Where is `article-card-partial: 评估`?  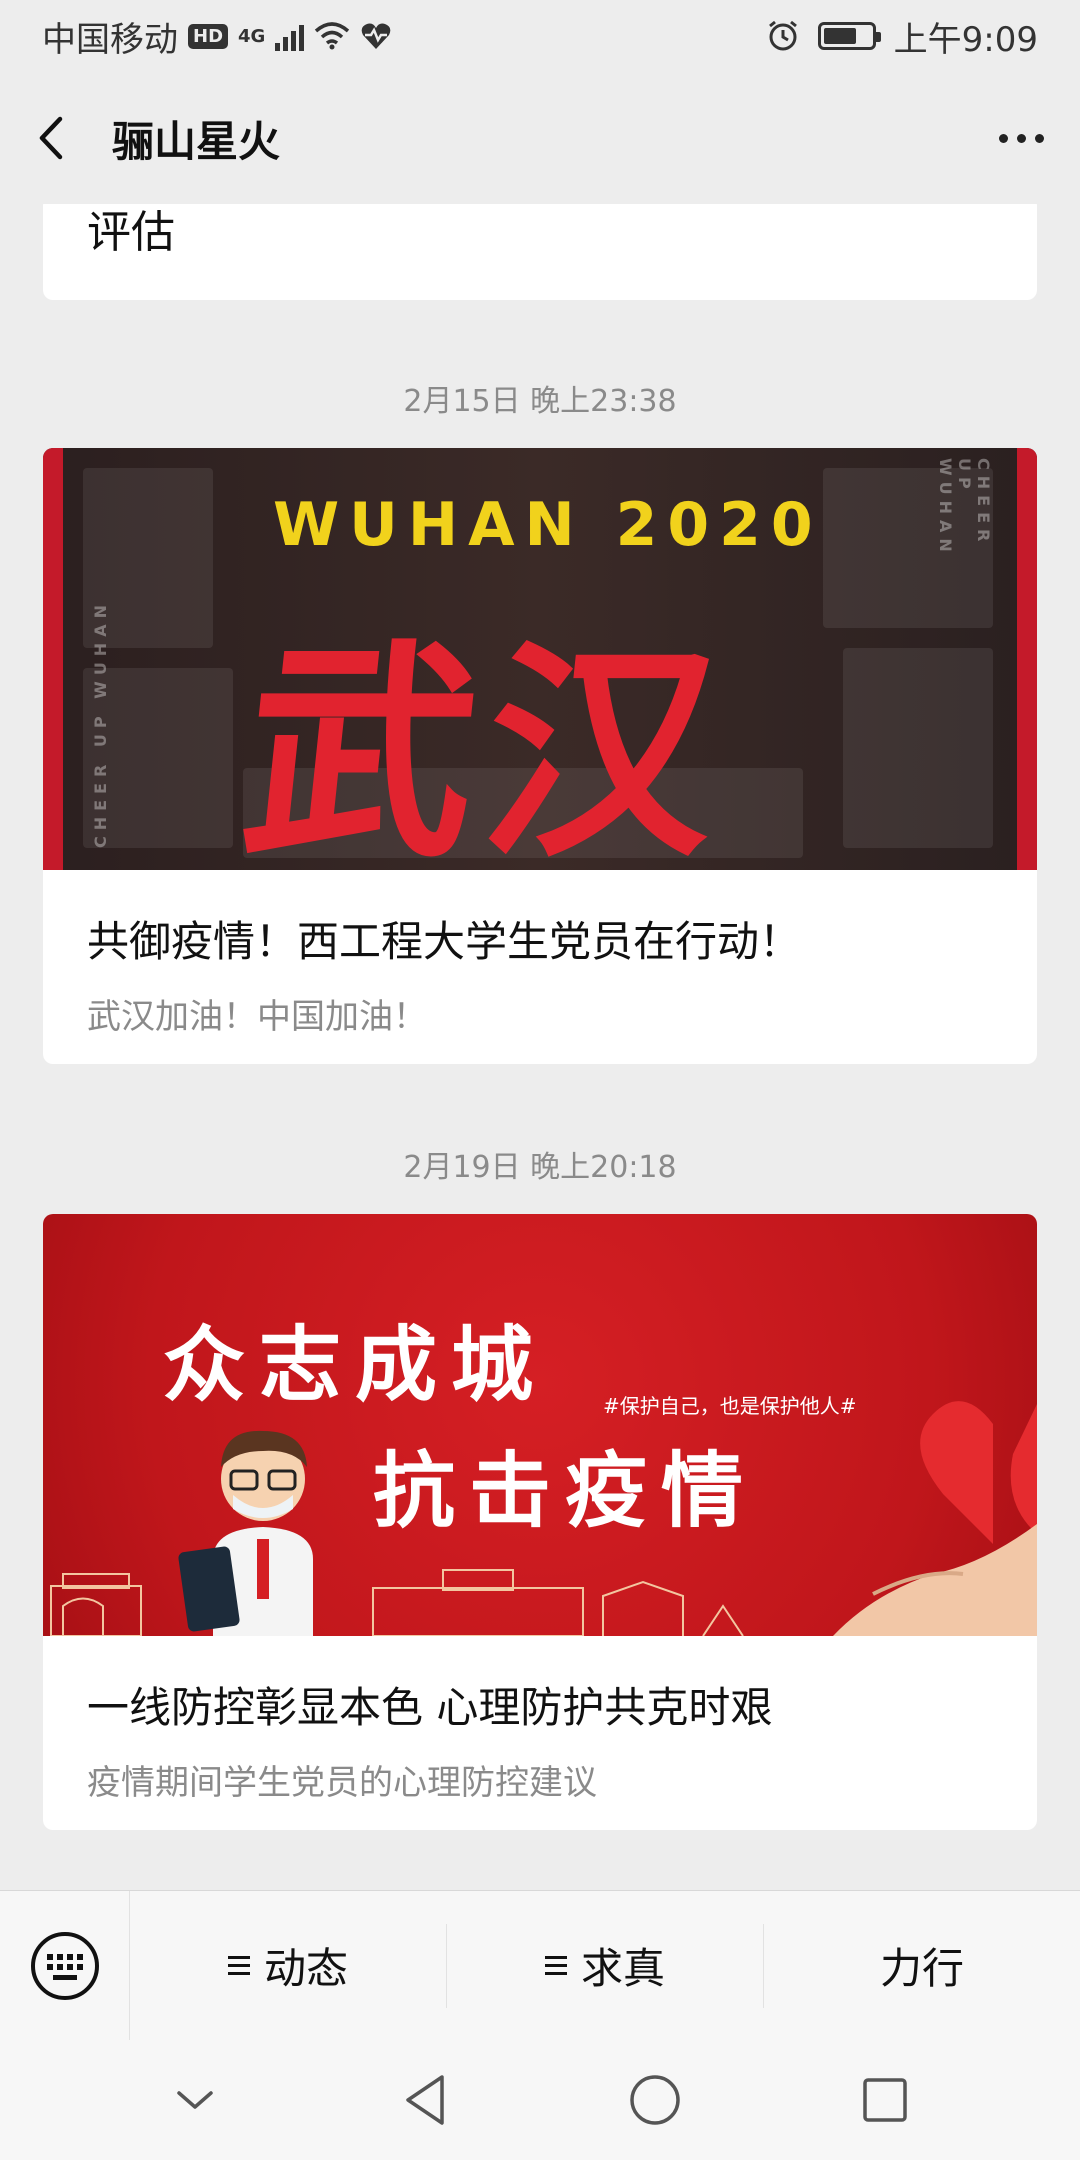
article-card-partial: 评估 is located at coordinates (540, 252).